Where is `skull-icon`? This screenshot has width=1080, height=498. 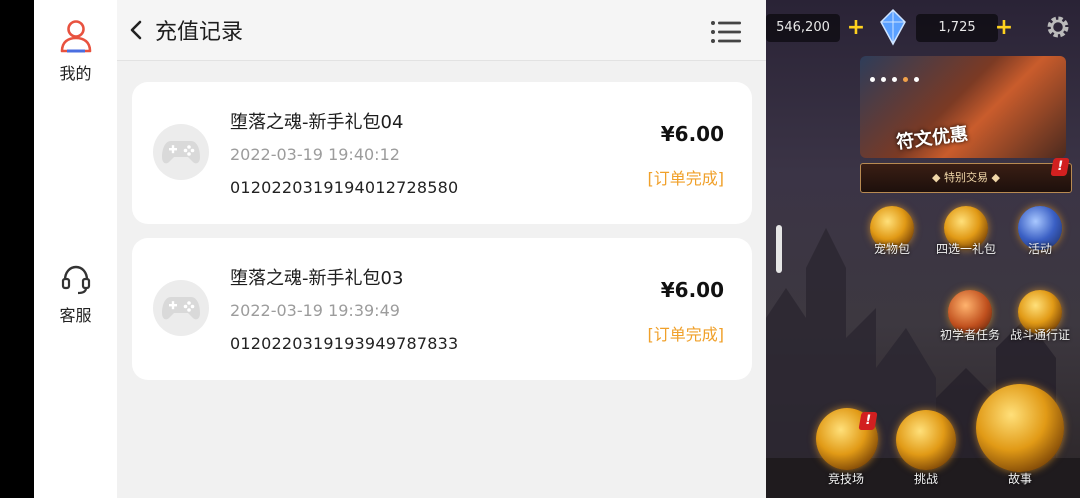
skull-icon is located at coordinates (926, 440).